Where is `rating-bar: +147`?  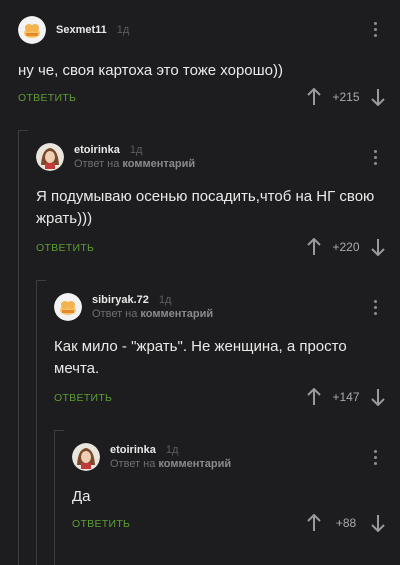
rating-bar: +147 is located at coordinates (346, 397).